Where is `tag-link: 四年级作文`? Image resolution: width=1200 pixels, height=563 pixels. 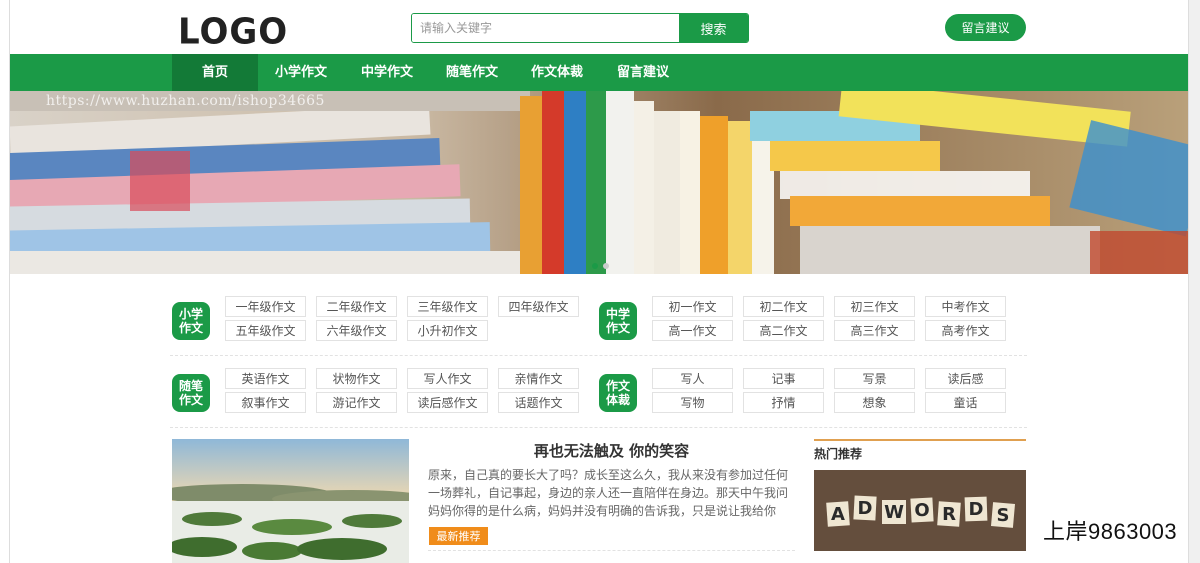
tag-link: 四年级作文 is located at coordinates (538, 306).